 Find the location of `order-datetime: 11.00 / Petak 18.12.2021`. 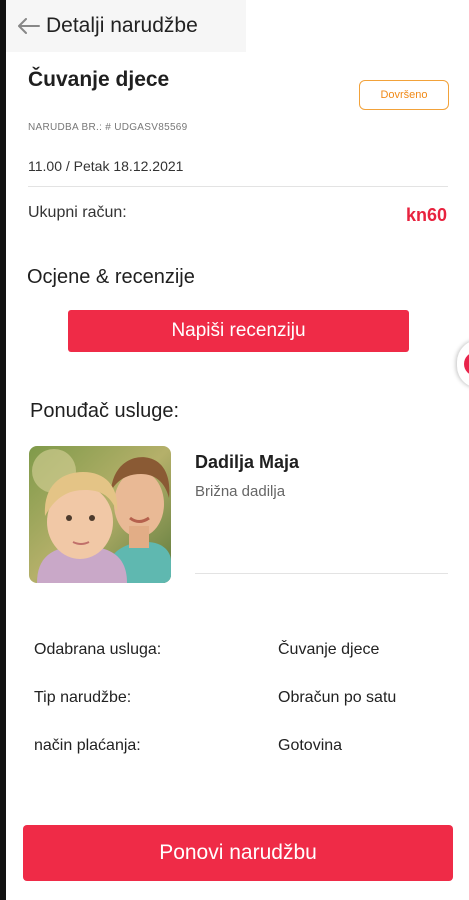

order-datetime: 11.00 / Petak 18.12.2021 is located at coordinates (106, 166).